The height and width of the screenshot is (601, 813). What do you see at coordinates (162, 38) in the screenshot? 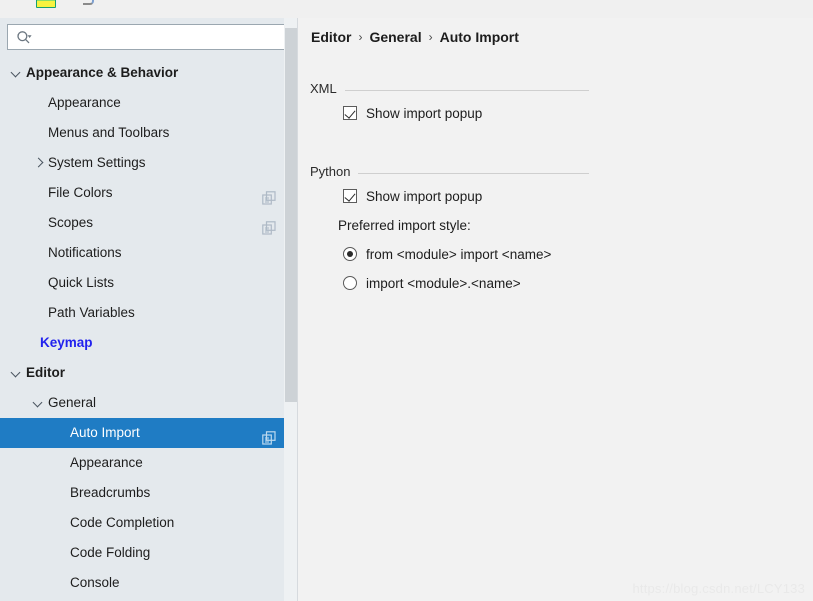
I see `search-input` at bounding box center [162, 38].